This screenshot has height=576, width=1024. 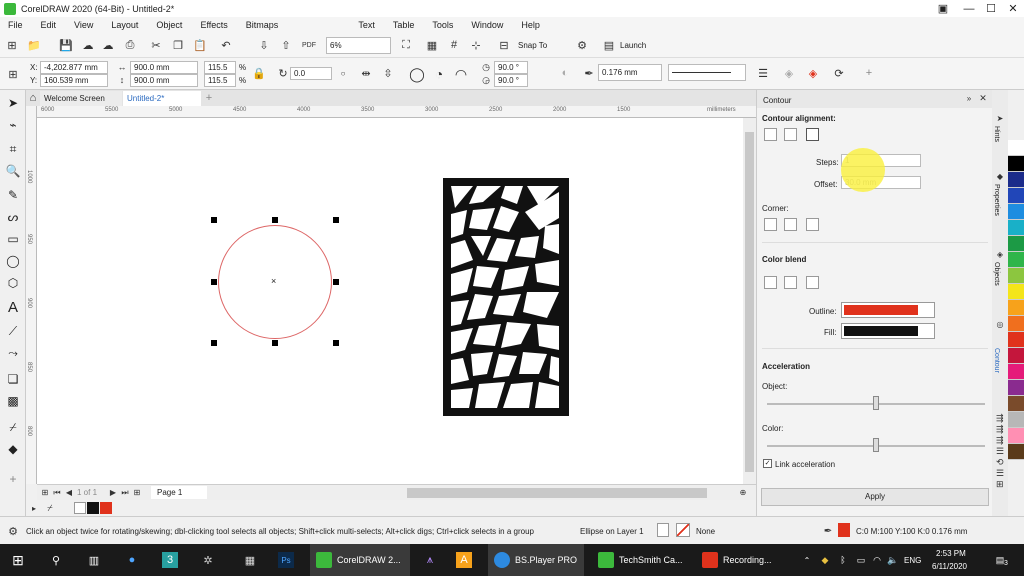 What do you see at coordinates (406, 45) in the screenshot?
I see `full-screen-icon: ⛶` at bounding box center [406, 45].